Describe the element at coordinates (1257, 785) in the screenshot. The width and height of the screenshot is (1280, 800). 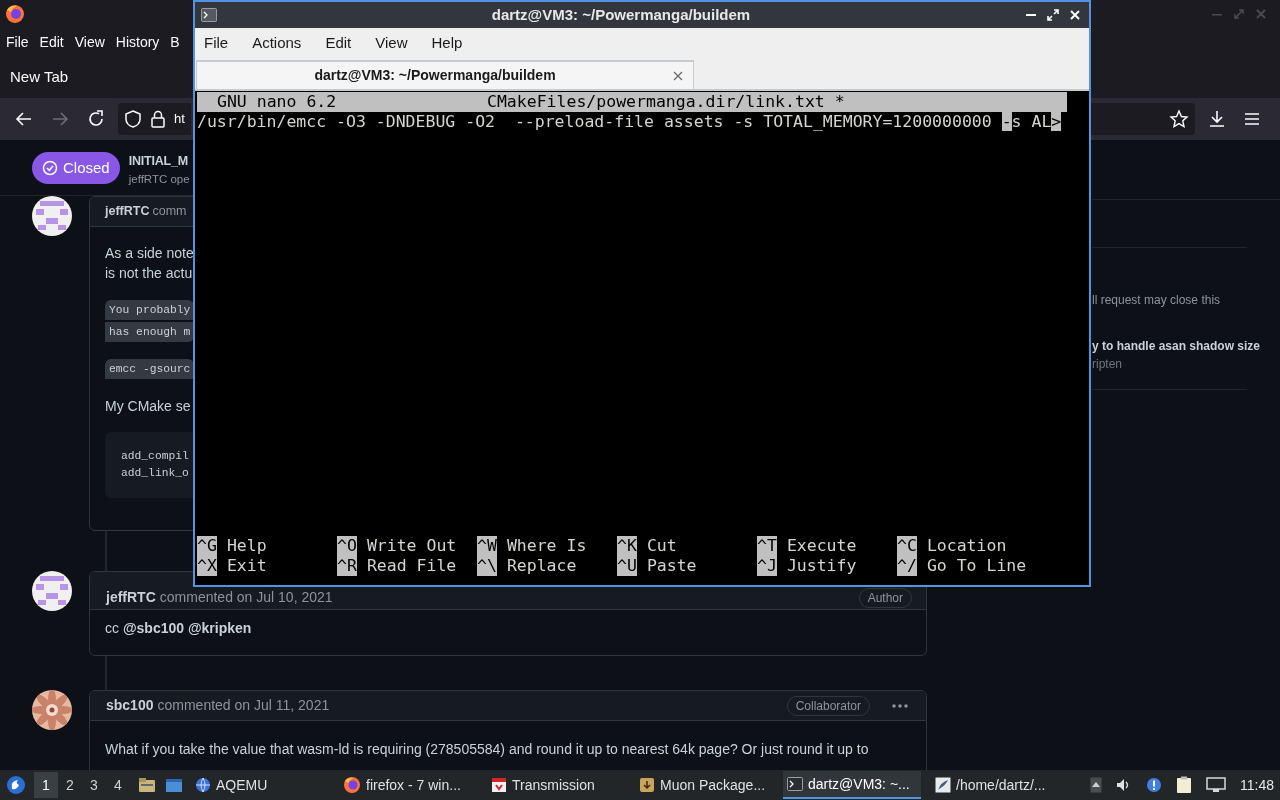
I see `clock: 11:48` at that location.